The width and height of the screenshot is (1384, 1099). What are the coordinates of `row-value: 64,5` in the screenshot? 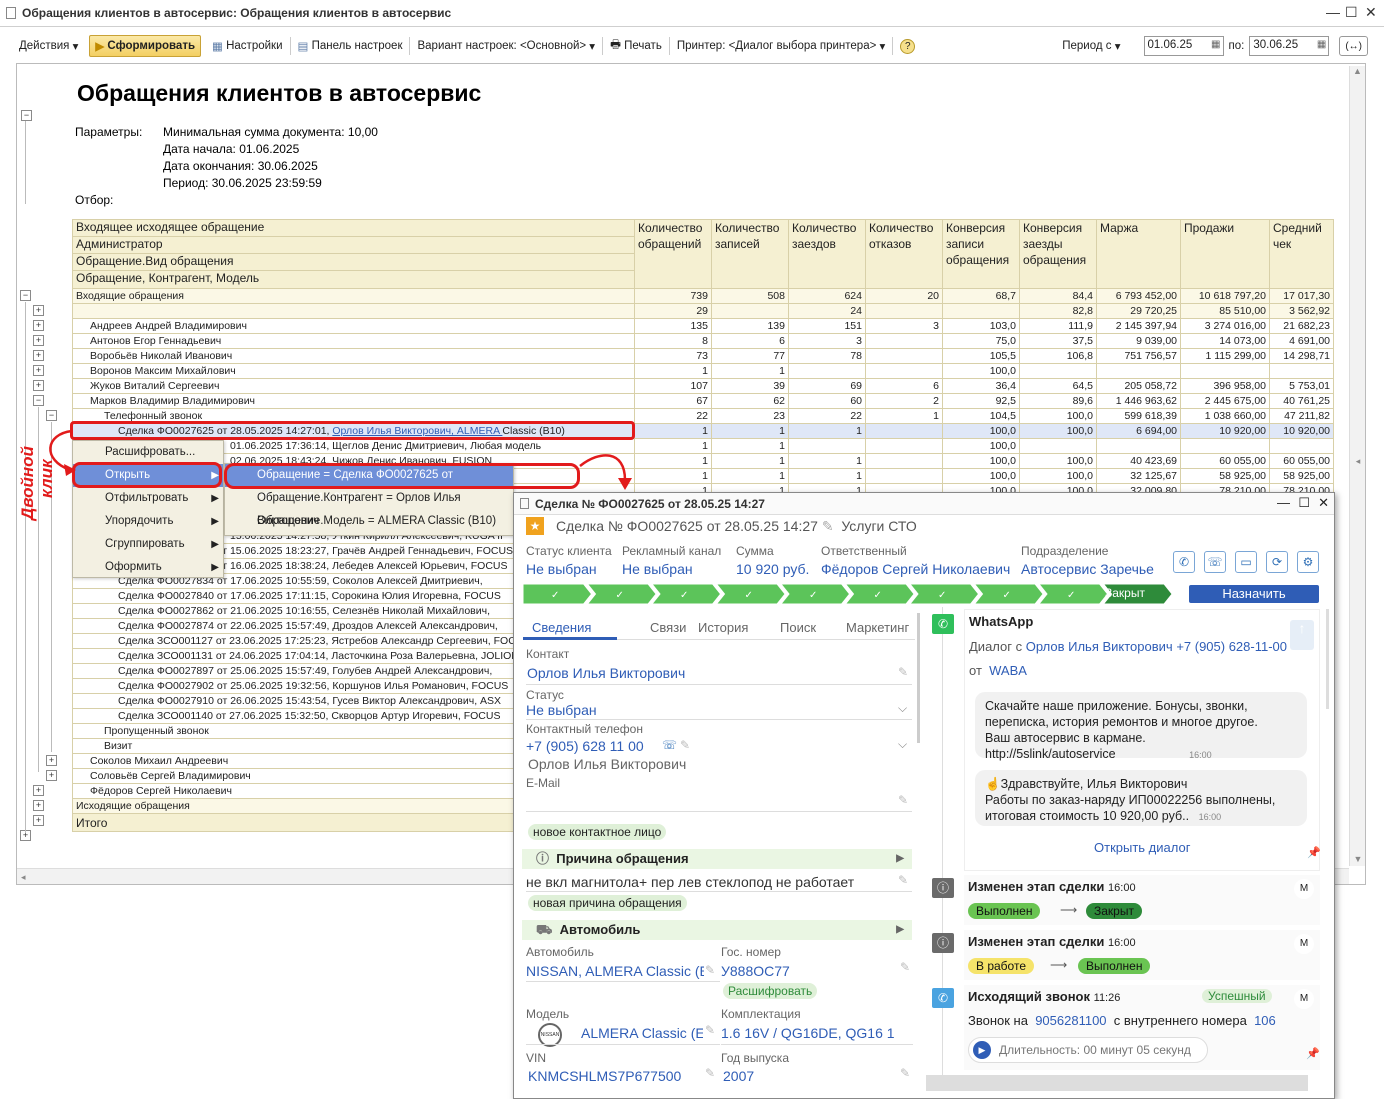 It's located at (1058, 386).